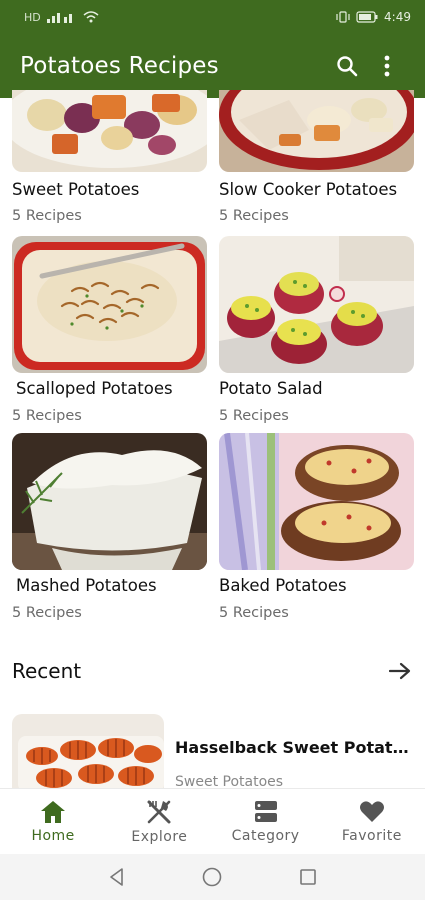 This screenshot has height=900, width=425. Describe the element at coordinates (91, 17) in the screenshot. I see `wifi-icon` at that location.